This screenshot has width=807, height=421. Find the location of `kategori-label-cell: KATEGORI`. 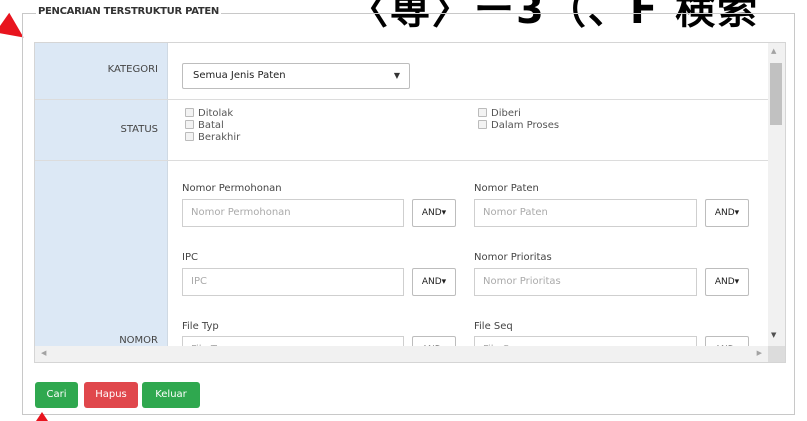

kategori-label-cell: KATEGORI is located at coordinates (101, 71).